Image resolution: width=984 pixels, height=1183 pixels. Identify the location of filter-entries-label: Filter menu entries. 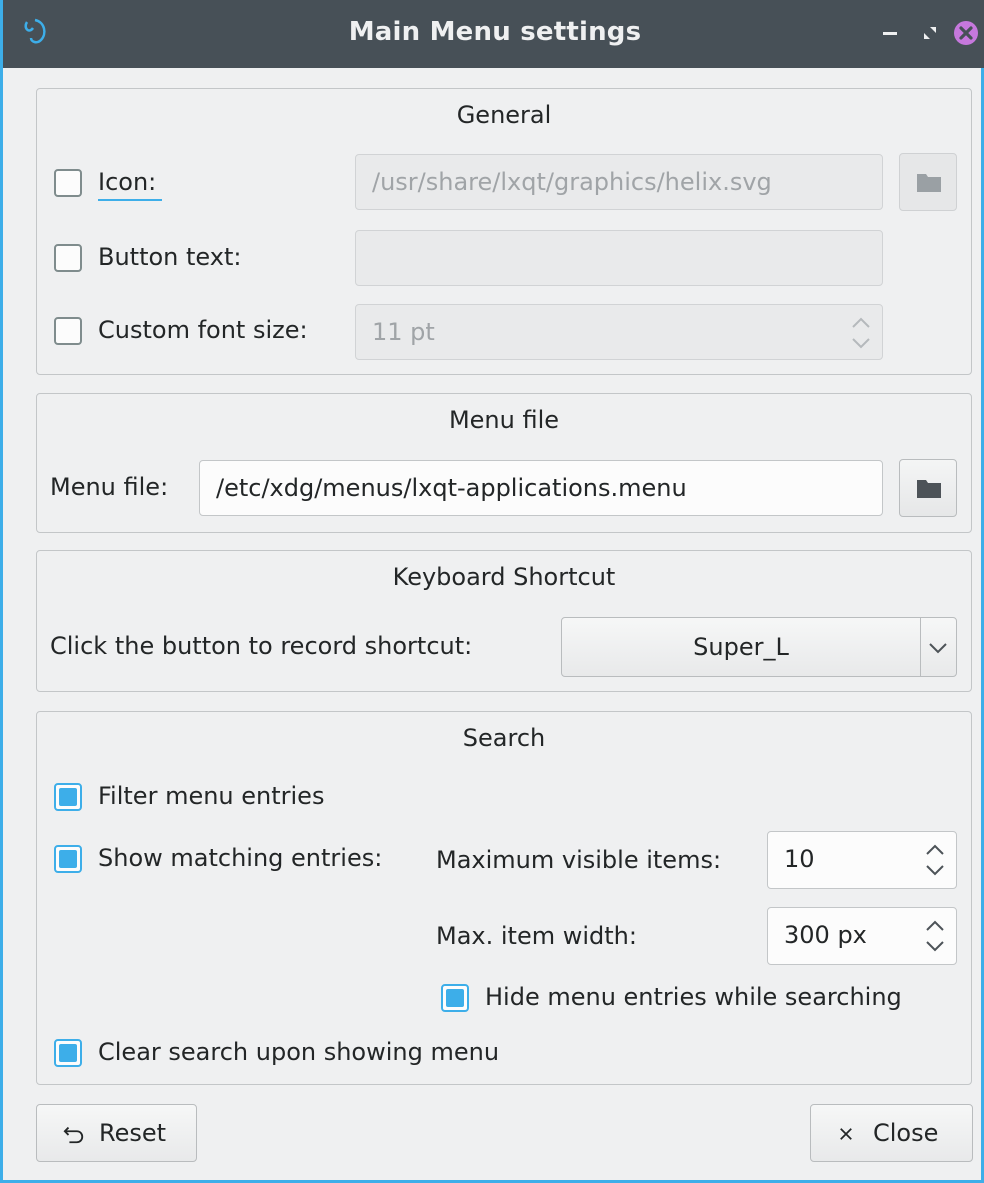
(211, 796).